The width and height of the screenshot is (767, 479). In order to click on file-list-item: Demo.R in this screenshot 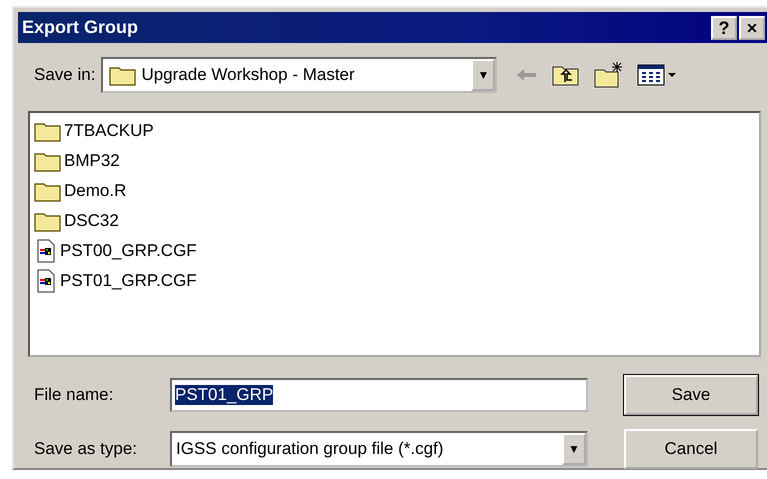, I will do `click(394, 191)`.